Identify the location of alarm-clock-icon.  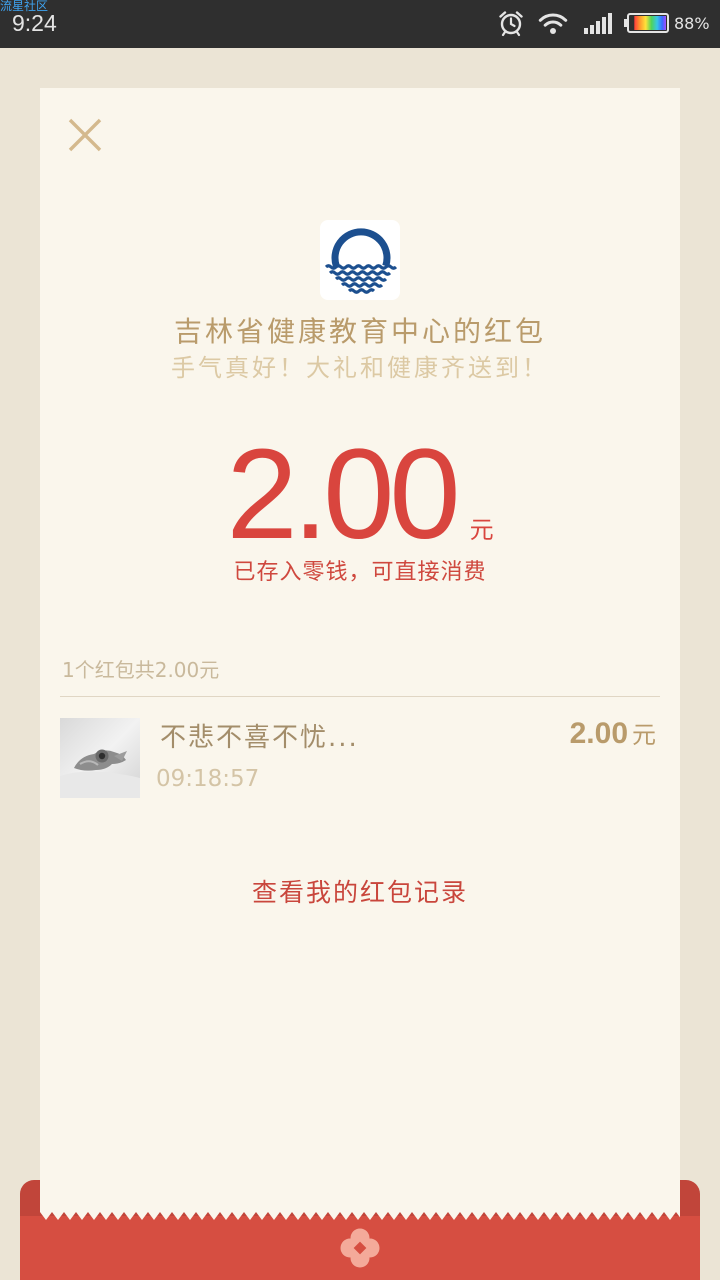
(511, 24).